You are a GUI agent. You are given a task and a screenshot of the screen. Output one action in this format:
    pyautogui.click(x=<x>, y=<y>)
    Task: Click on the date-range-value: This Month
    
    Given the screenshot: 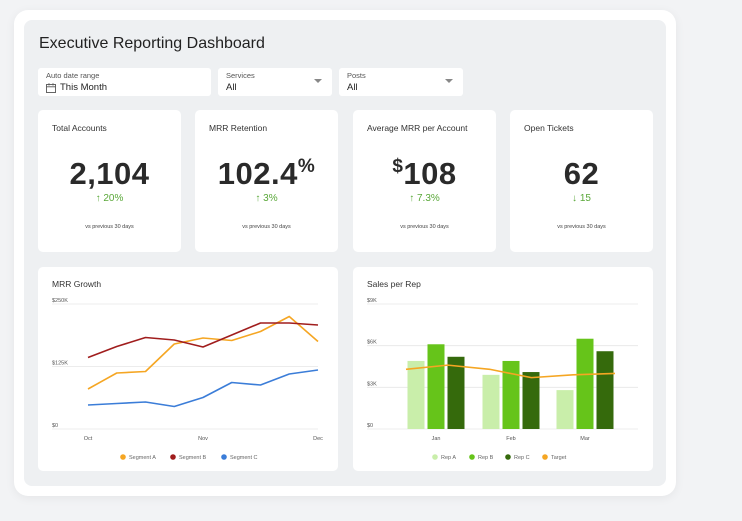 What is the action you would take?
    pyautogui.click(x=83, y=87)
    